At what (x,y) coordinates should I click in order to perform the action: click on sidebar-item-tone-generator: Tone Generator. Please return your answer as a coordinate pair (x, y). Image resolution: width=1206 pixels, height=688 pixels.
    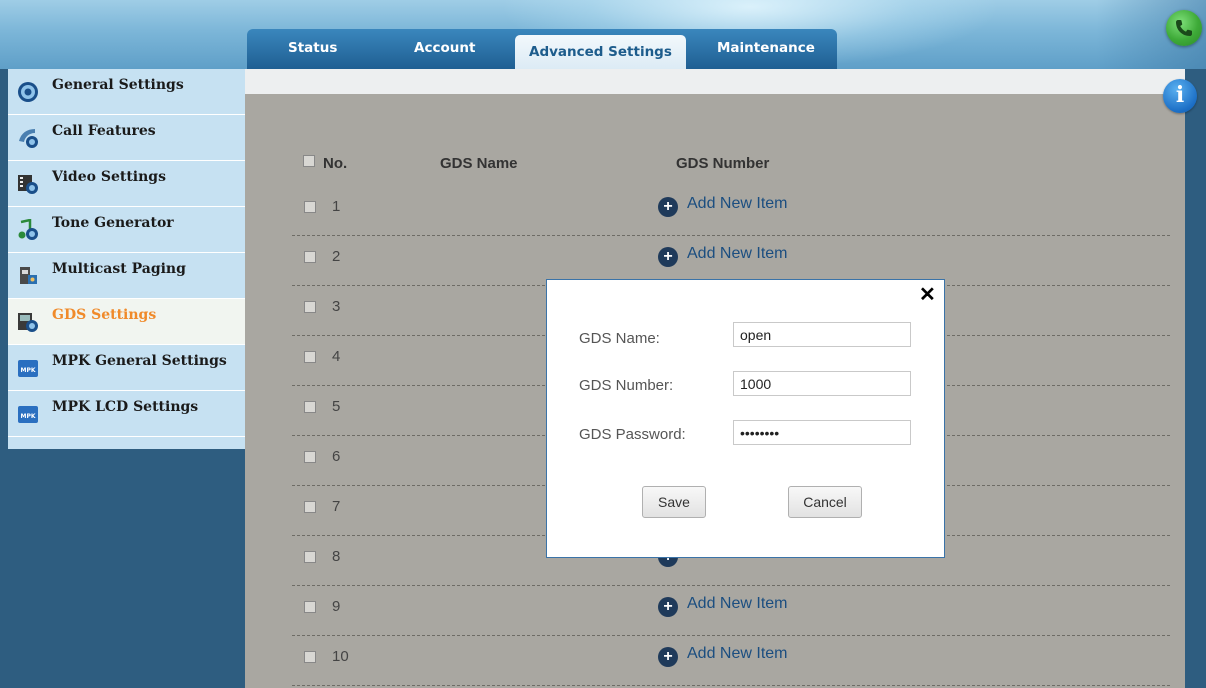
    Looking at the image, I should click on (126, 230).